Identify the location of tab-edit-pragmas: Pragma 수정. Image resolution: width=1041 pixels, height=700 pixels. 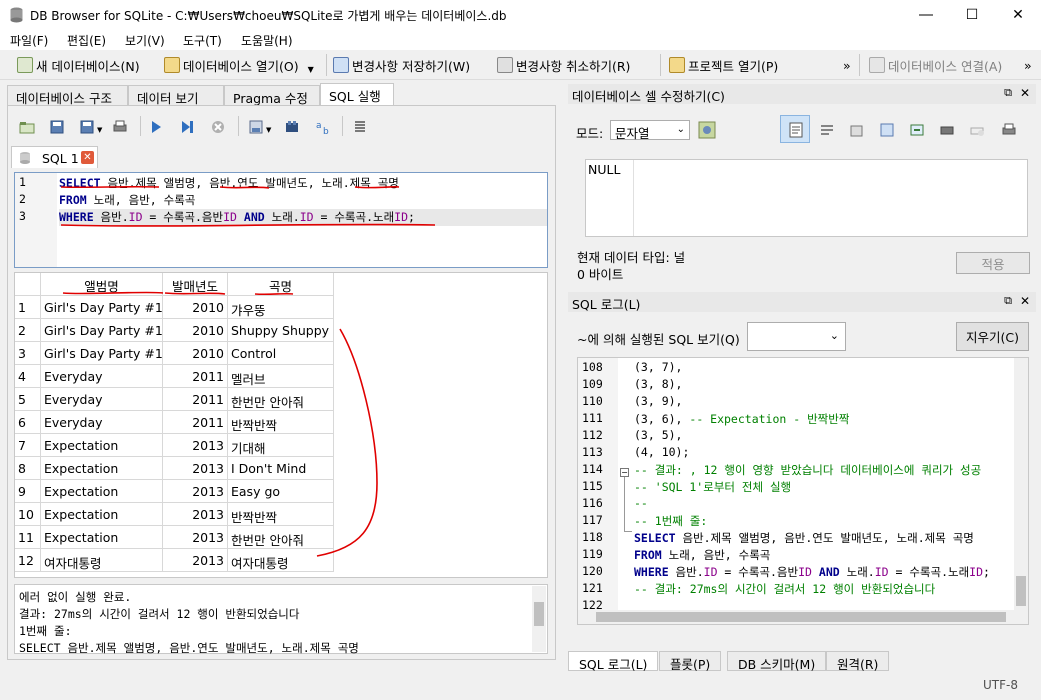
(272, 95).